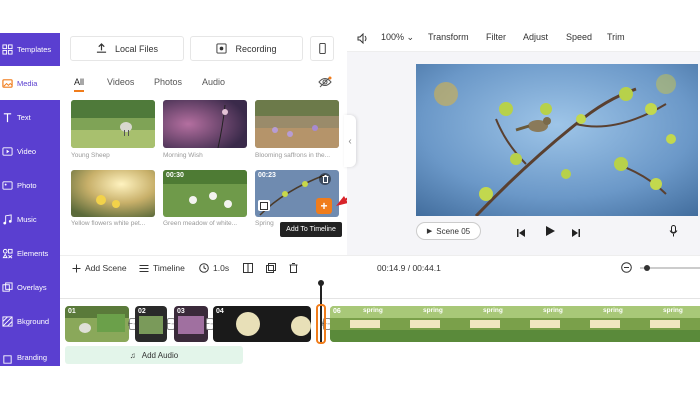 This screenshot has height=400, width=700. Describe the element at coordinates (250, 268) in the screenshot. I see `split-icon` at that location.